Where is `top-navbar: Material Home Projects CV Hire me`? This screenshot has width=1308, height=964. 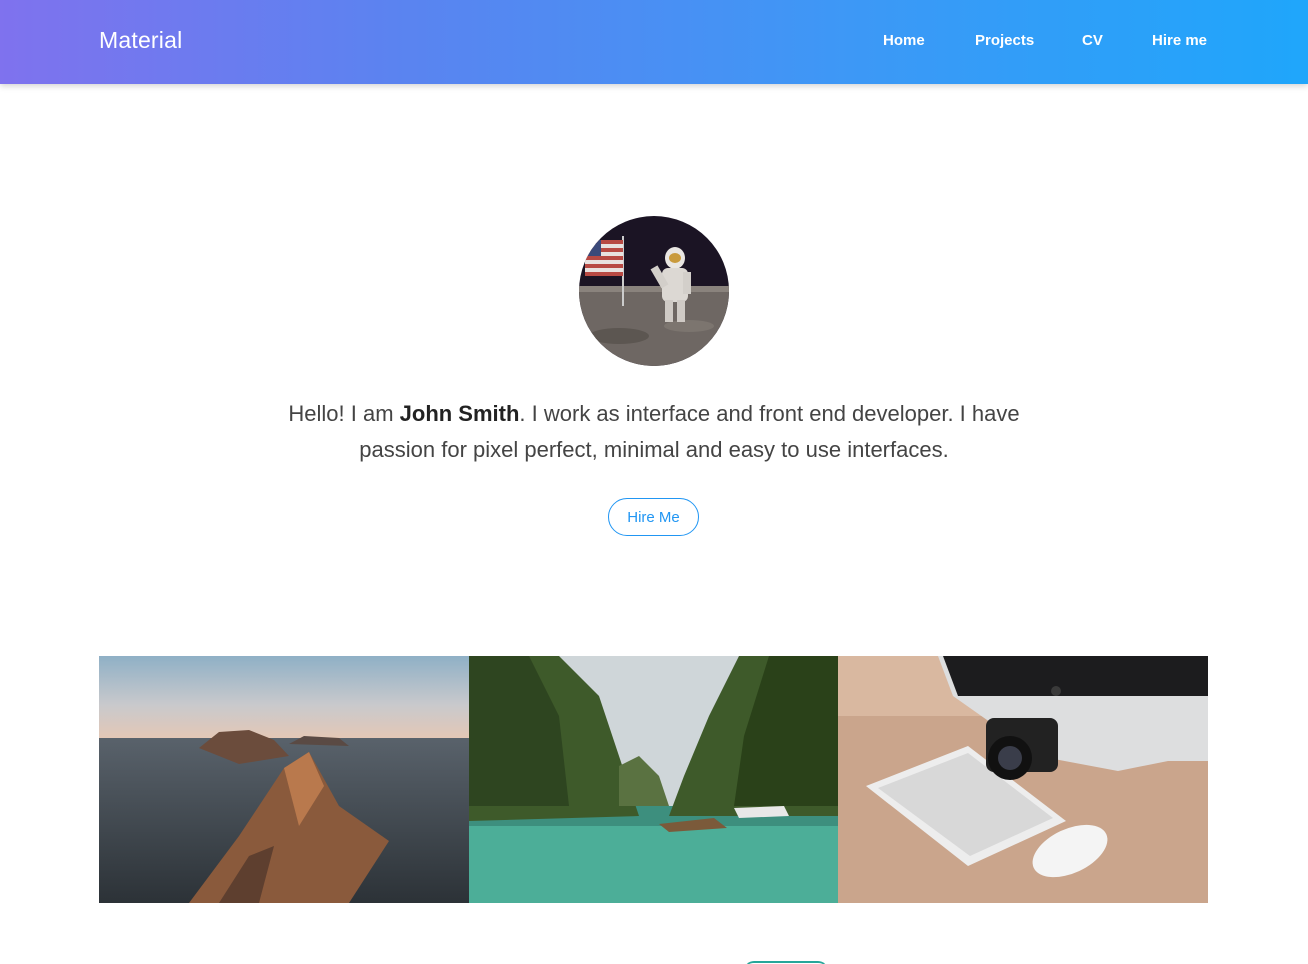
top-navbar: Material Home Projects CV Hire me is located at coordinates (654, 42).